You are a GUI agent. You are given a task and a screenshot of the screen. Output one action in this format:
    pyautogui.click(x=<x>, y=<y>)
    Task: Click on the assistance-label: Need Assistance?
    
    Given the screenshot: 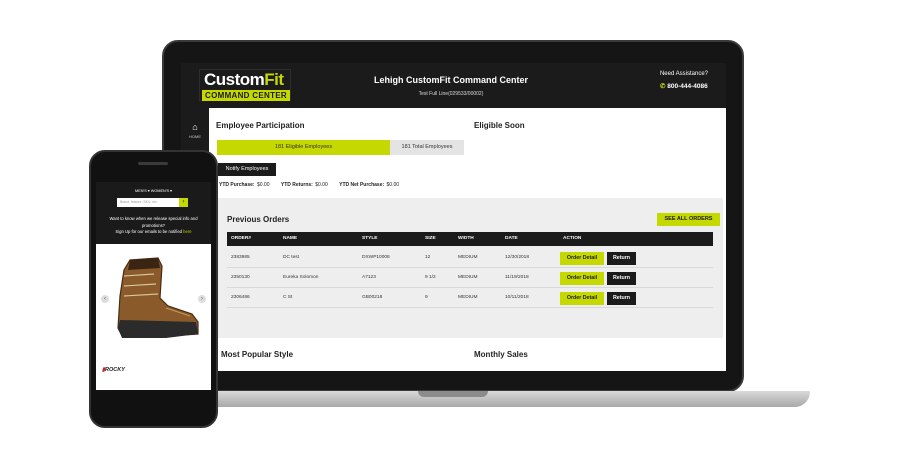 What is the action you would take?
    pyautogui.click(x=683, y=74)
    